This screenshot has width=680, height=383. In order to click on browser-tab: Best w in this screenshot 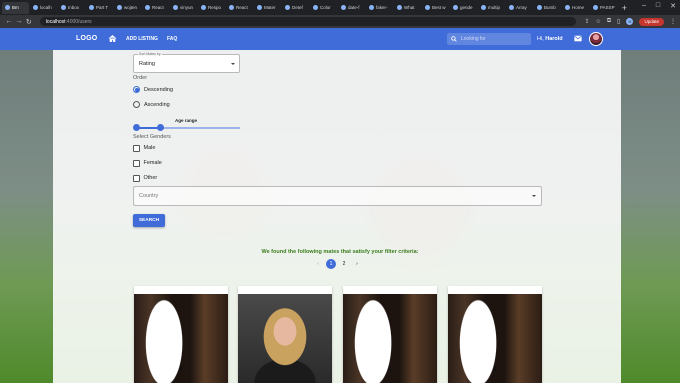, I will do `click(435, 8)`.